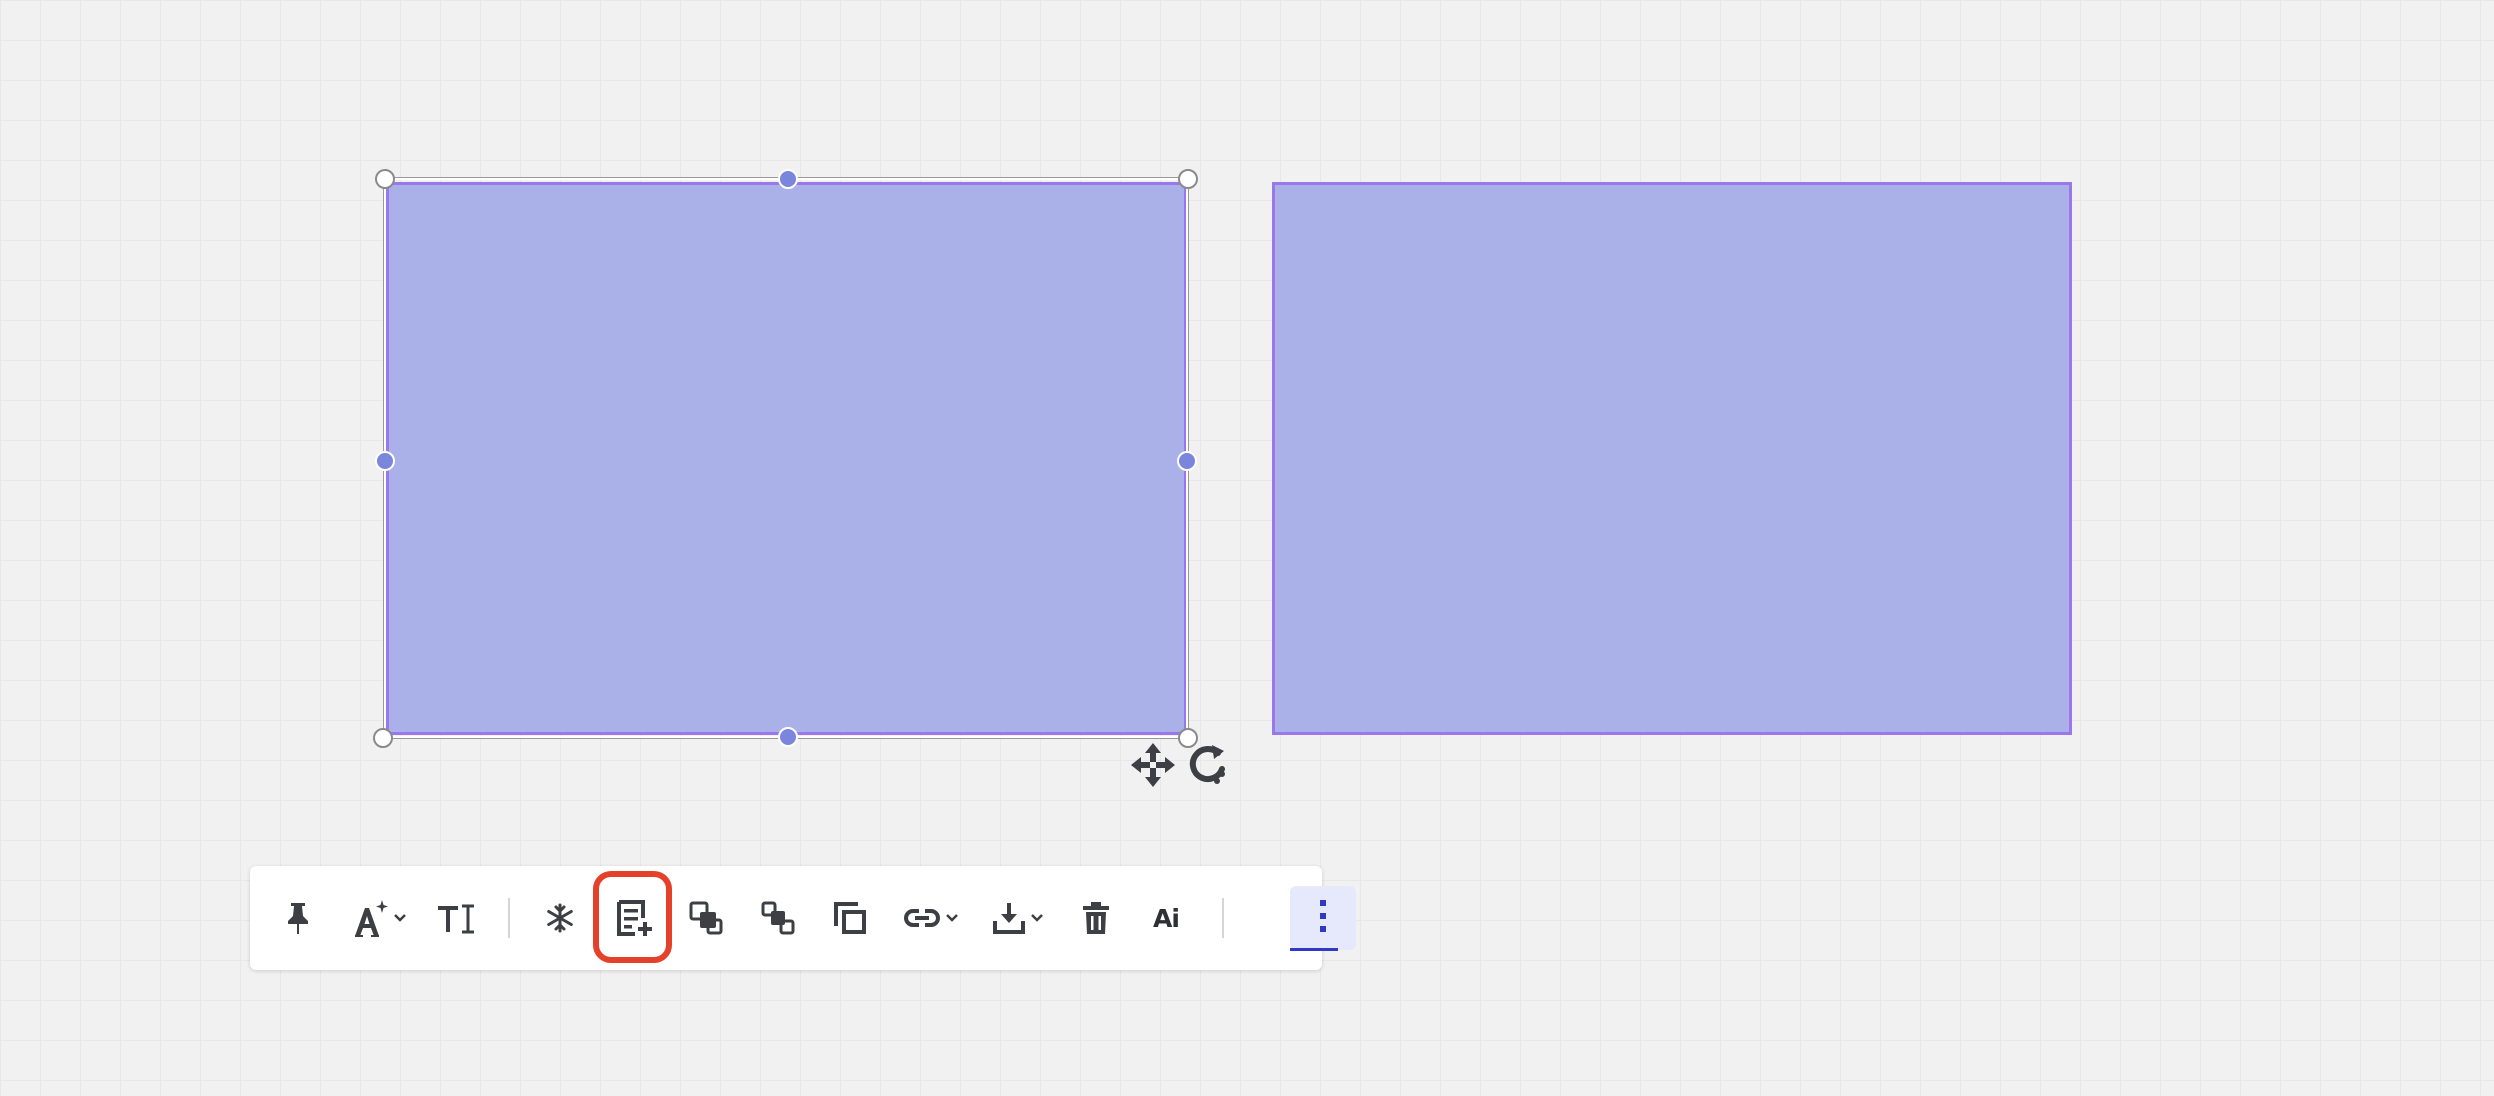 The image size is (2494, 1096). What do you see at coordinates (1208, 765) in the screenshot?
I see `rotate-icon` at bounding box center [1208, 765].